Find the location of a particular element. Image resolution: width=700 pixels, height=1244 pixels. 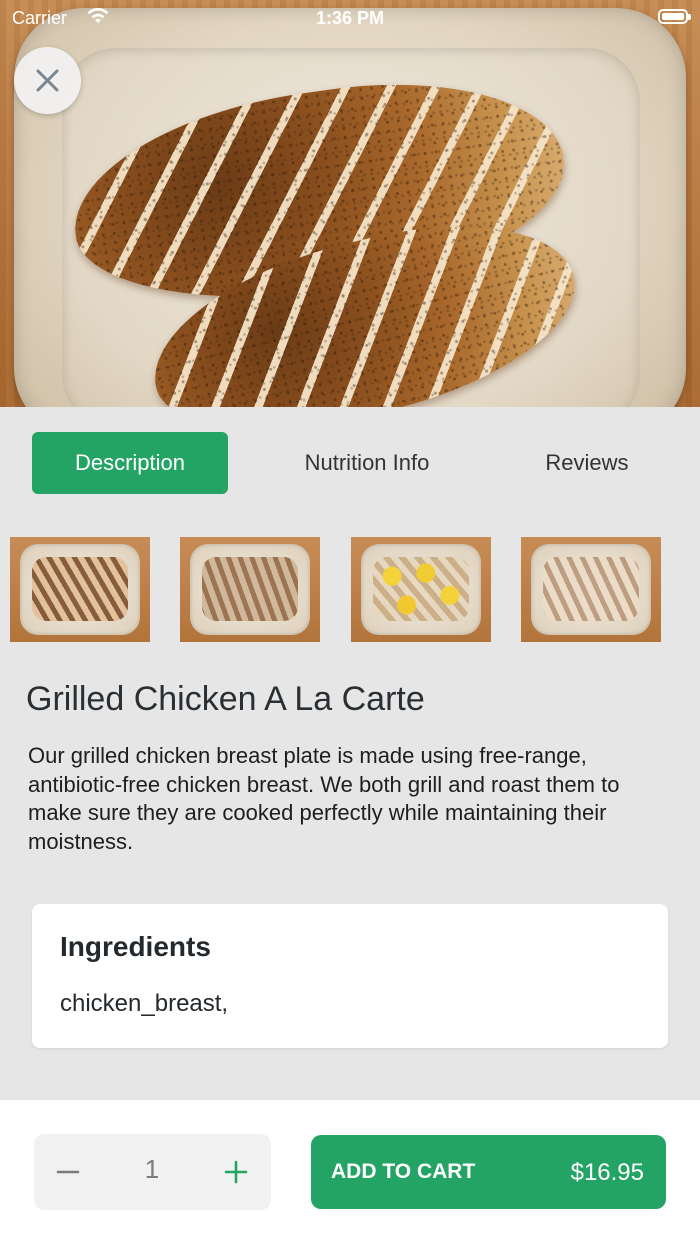

quantity-stepper: 1 is located at coordinates (152, 1172).